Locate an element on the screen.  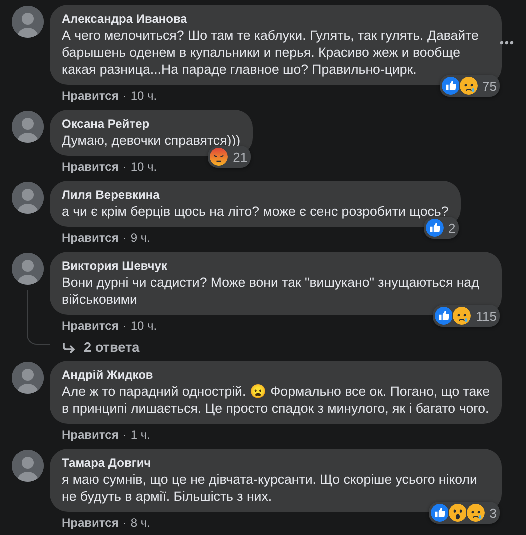
more-options-icon is located at coordinates (507, 43).